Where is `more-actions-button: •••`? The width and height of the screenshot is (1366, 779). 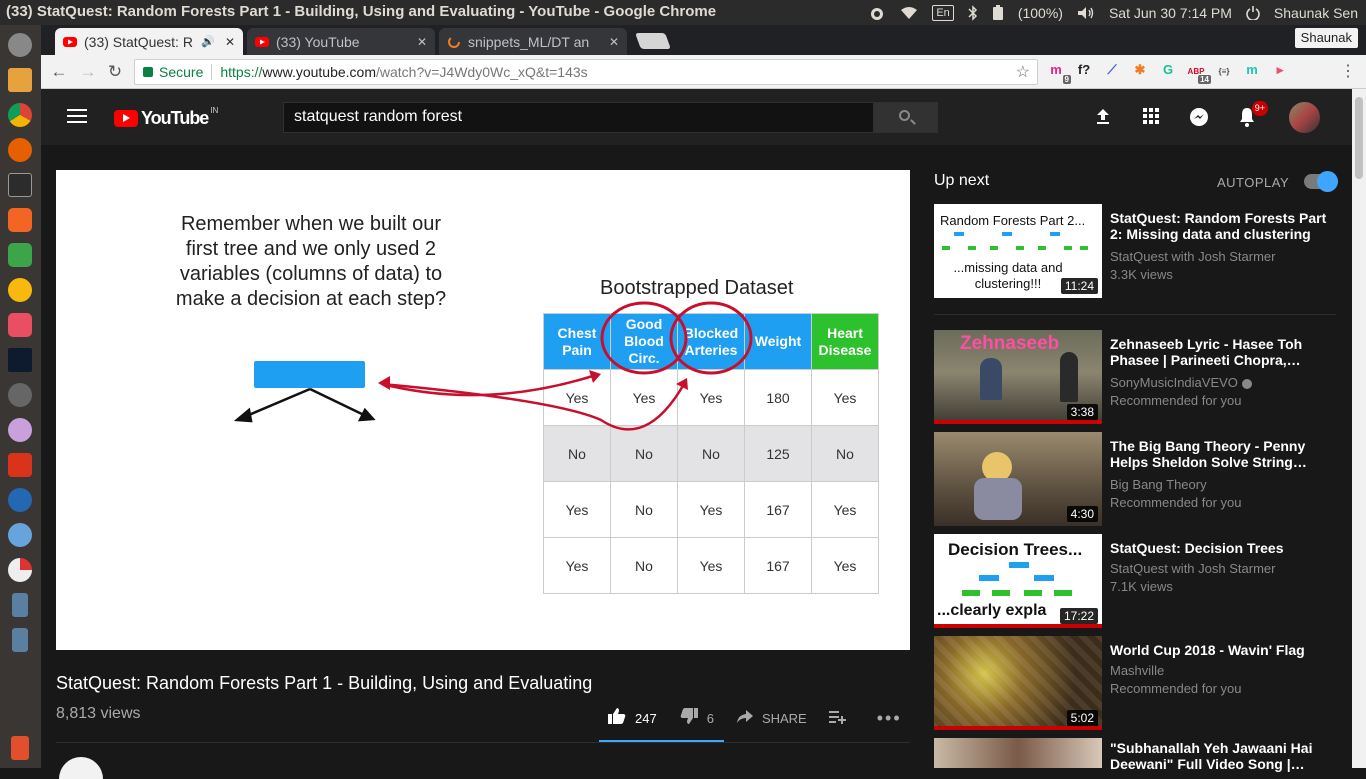
more-actions-button: ••• is located at coordinates (893, 718).